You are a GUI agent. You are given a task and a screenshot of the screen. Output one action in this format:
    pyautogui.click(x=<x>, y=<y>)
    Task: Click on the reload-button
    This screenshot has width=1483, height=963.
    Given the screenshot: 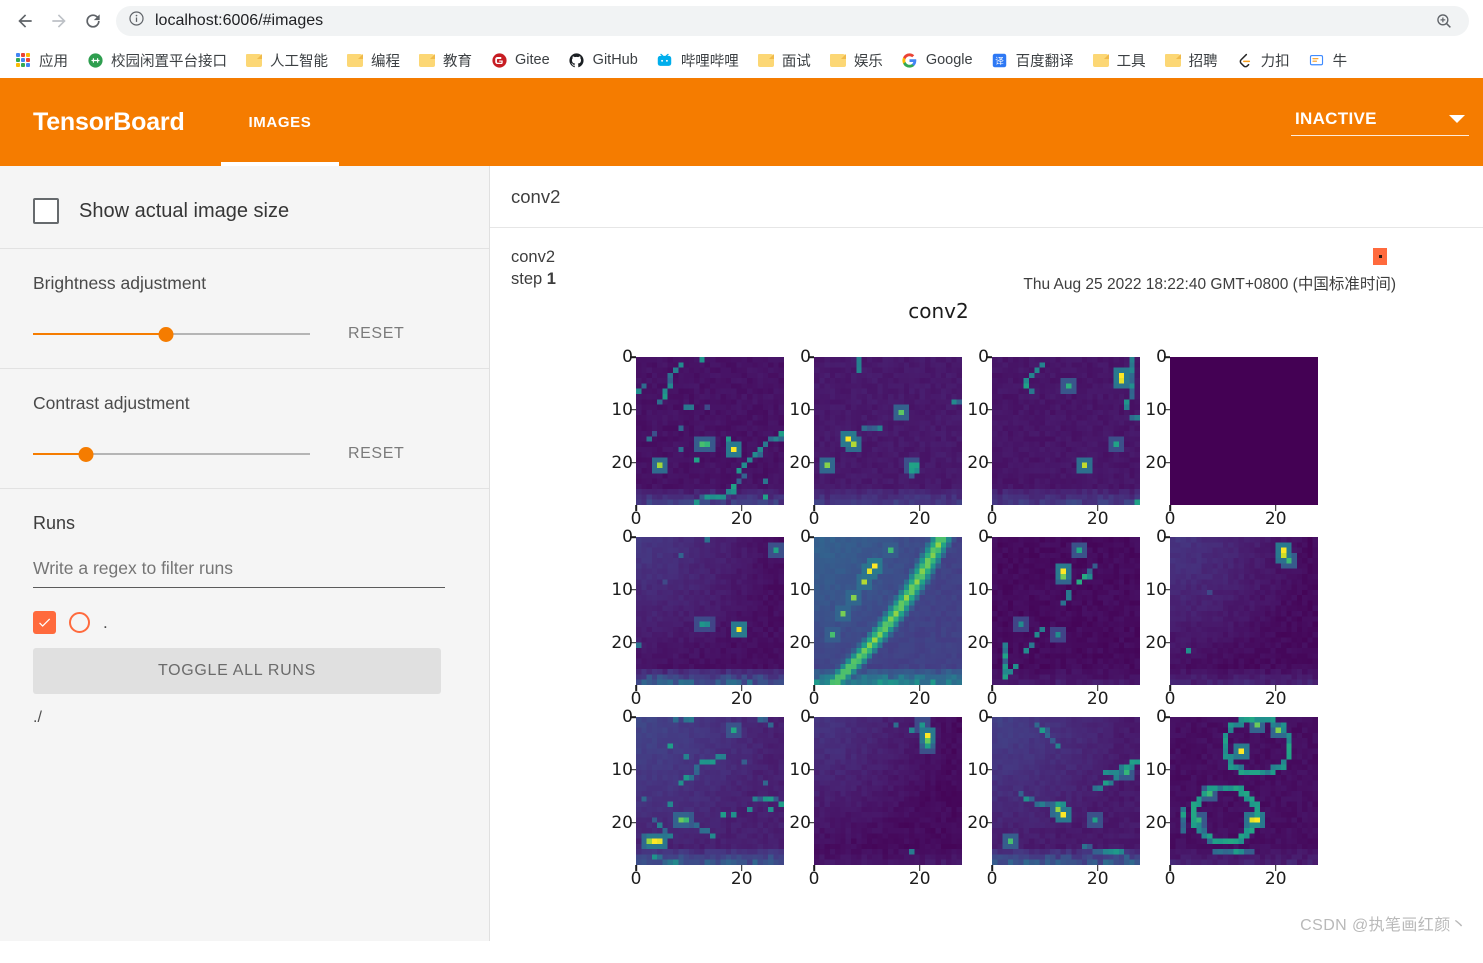 What is the action you would take?
    pyautogui.click(x=93, y=21)
    